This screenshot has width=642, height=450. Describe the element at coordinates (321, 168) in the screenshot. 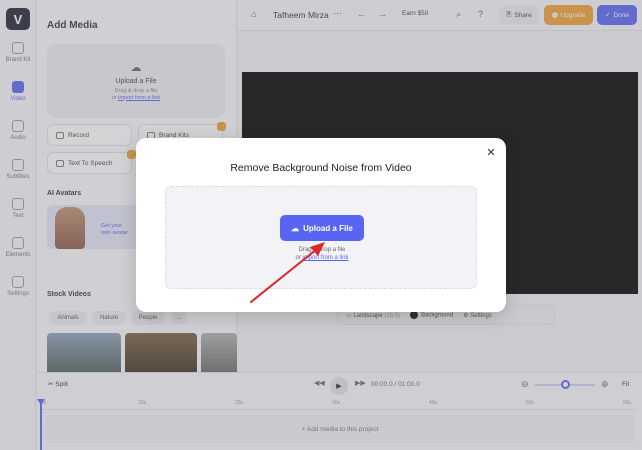

I see `modal-title: Remove Background Noise from Video` at that location.